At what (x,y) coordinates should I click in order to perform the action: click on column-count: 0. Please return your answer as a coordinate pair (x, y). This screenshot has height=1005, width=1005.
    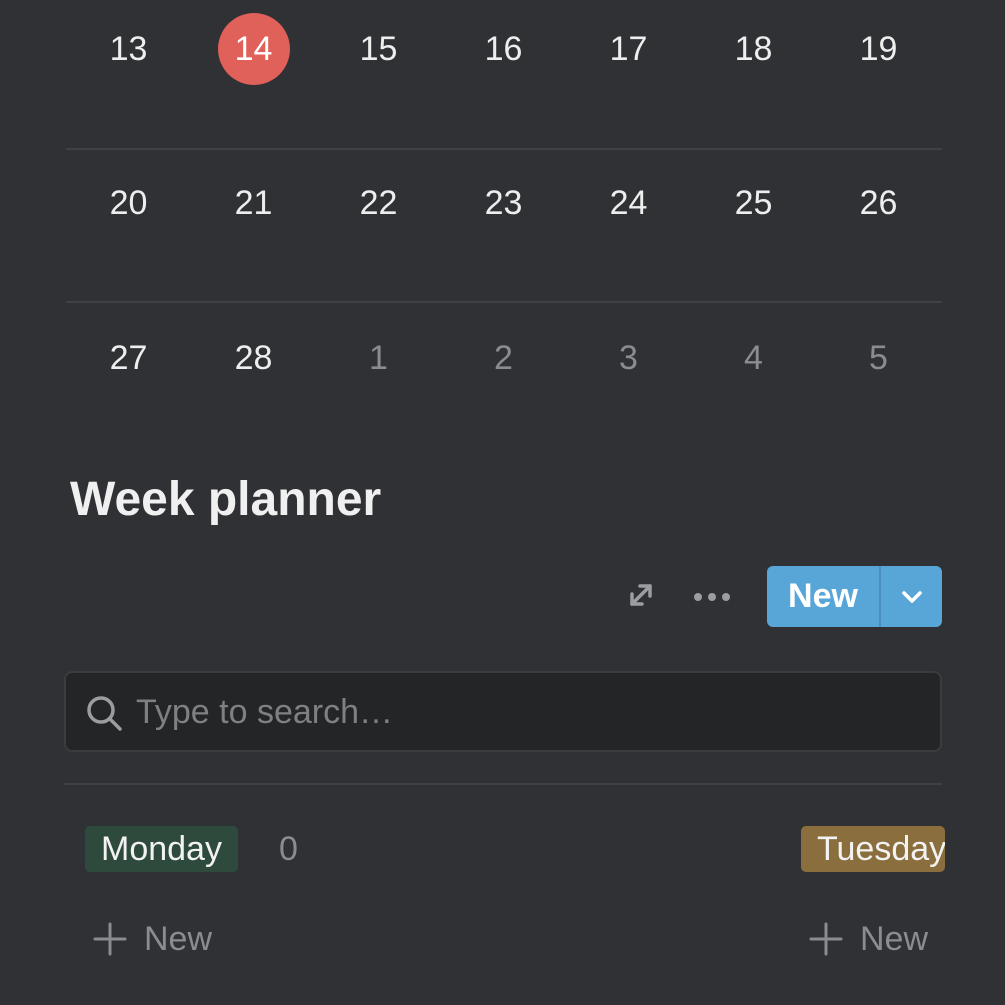
    Looking at the image, I should click on (288, 849).